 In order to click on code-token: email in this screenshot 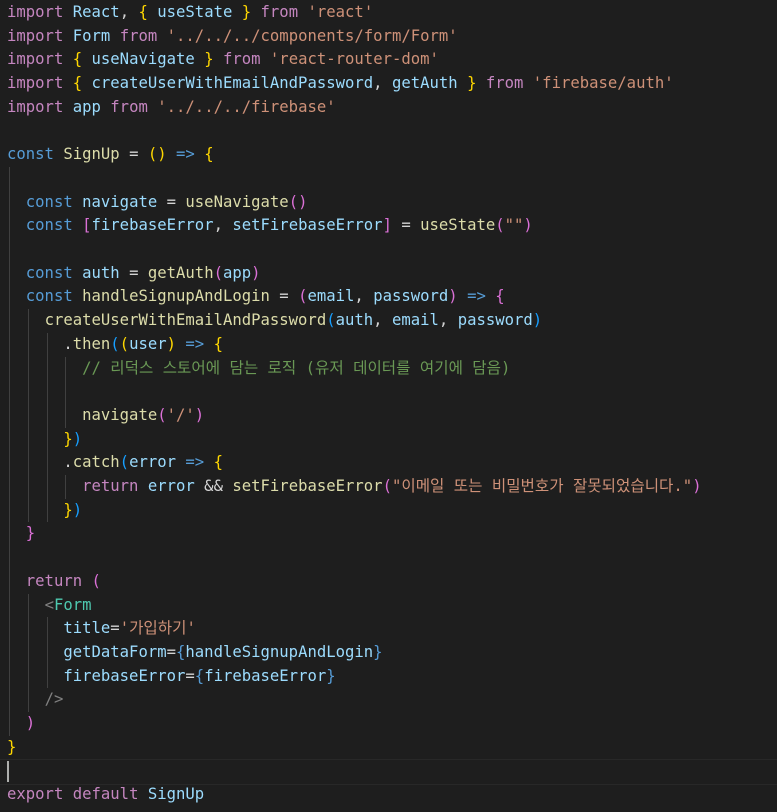, I will do `click(331, 296)`.